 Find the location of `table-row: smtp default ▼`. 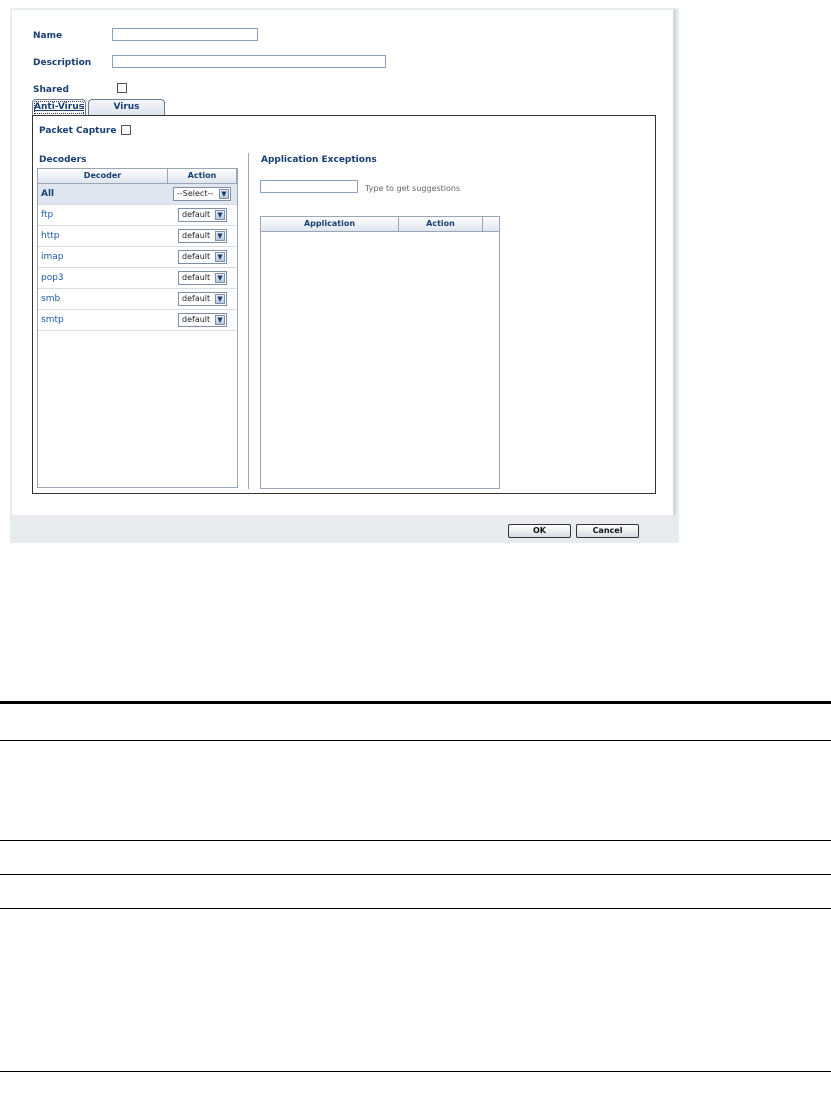

table-row: smtp default ▼ is located at coordinates (137, 320).